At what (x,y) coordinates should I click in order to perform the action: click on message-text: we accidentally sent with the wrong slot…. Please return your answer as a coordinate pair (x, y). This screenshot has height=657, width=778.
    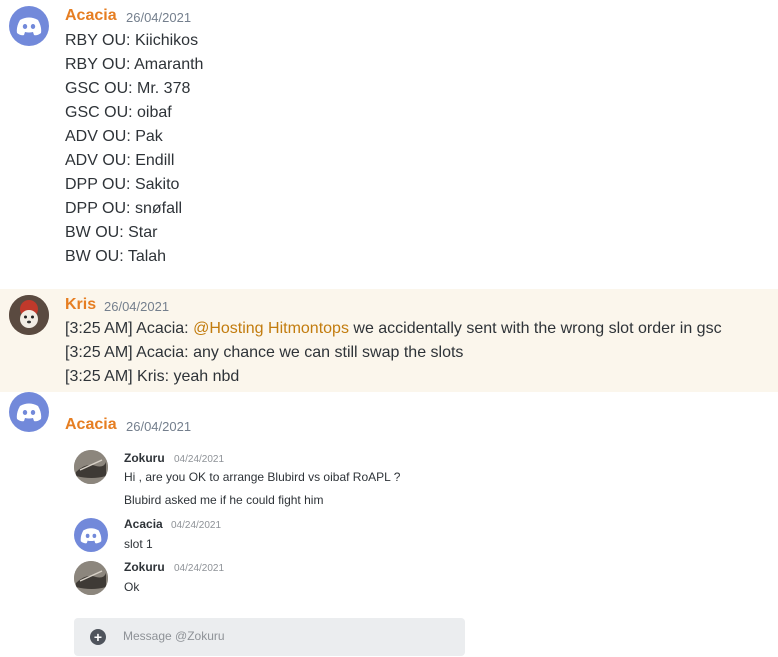
    Looking at the image, I should click on (535, 328).